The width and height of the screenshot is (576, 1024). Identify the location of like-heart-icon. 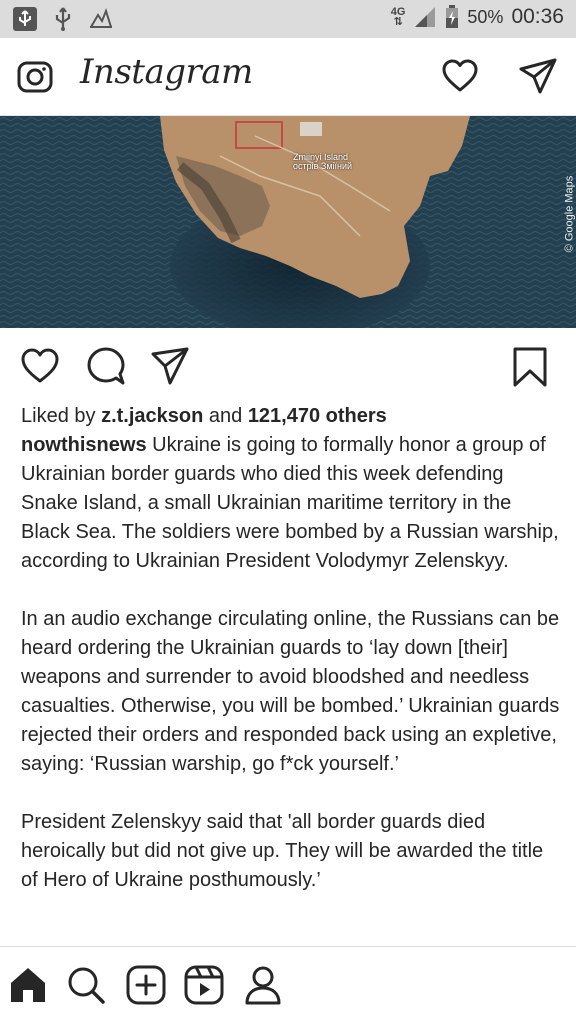
(40, 366).